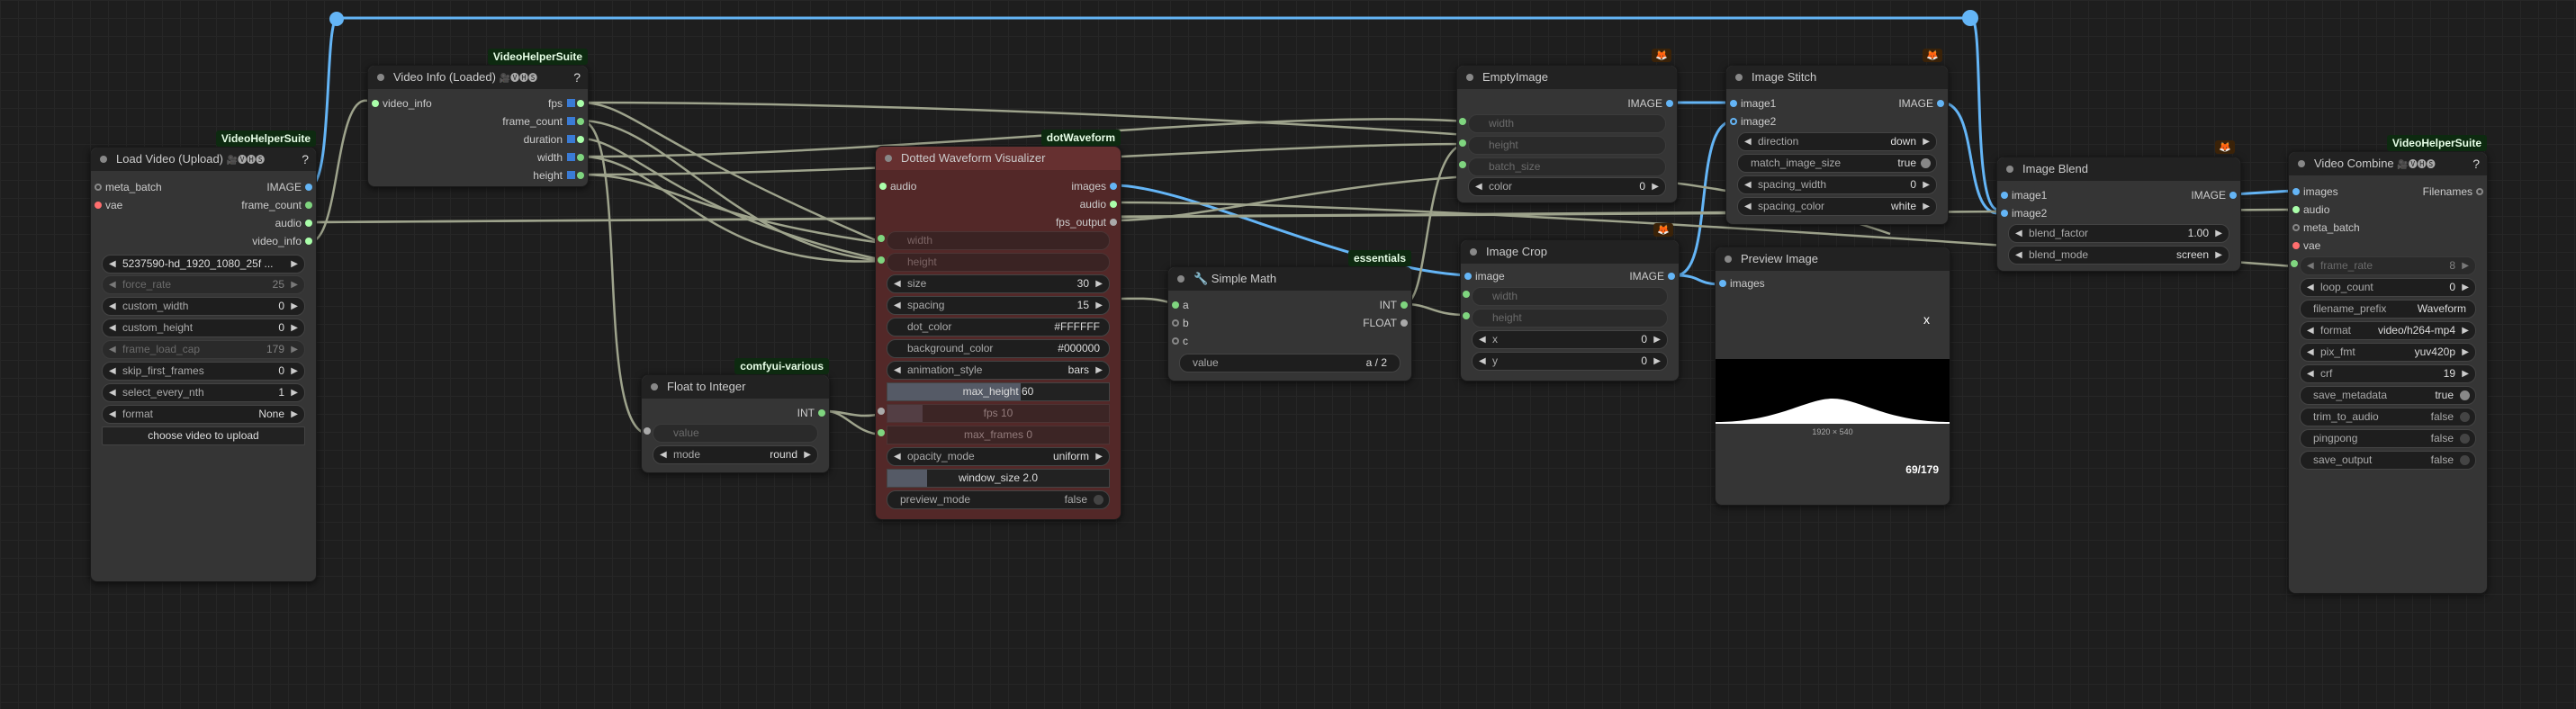 The width and height of the screenshot is (2576, 709). I want to click on widget-filename-prefix: filename_prefix Waveform, so click(2388, 309).